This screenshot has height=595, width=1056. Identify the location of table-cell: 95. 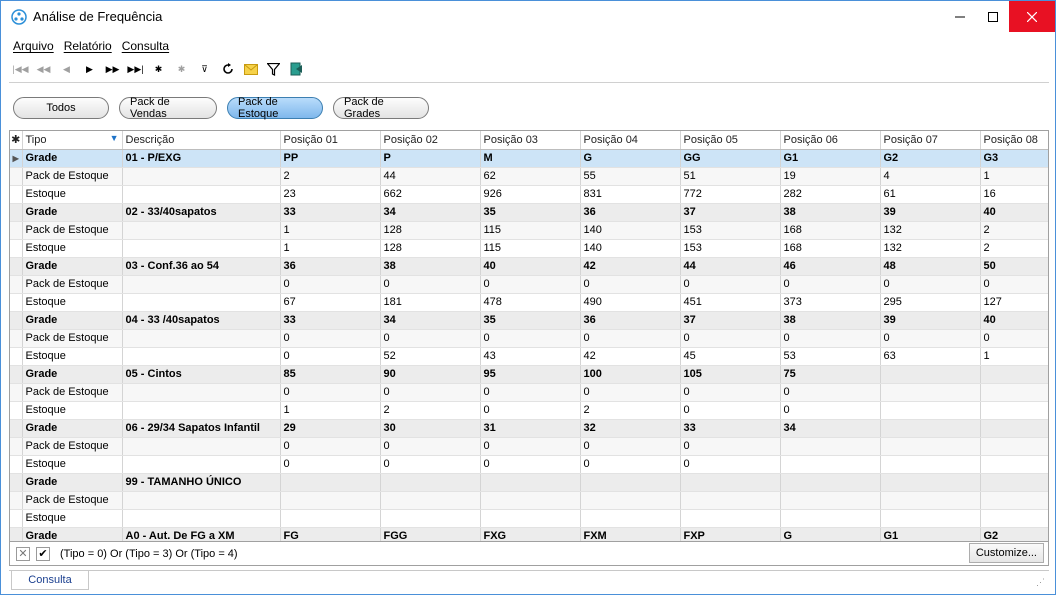
(530, 374).